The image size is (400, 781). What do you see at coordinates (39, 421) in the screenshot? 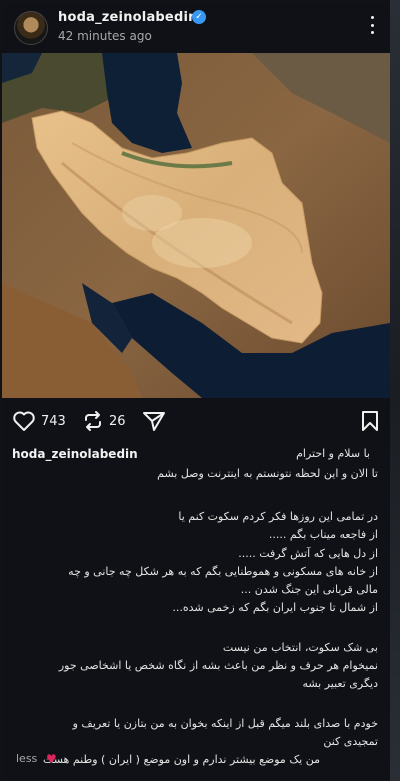
I see `like-button: 743` at bounding box center [39, 421].